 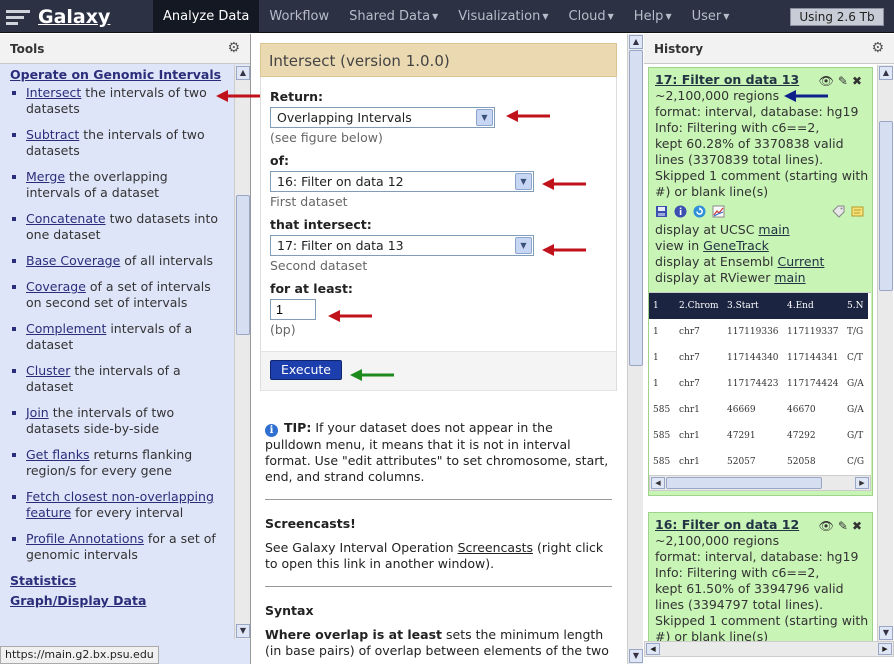 What do you see at coordinates (125, 49) in the screenshot?
I see `tools-panel-header: Tools ⚙` at bounding box center [125, 49].